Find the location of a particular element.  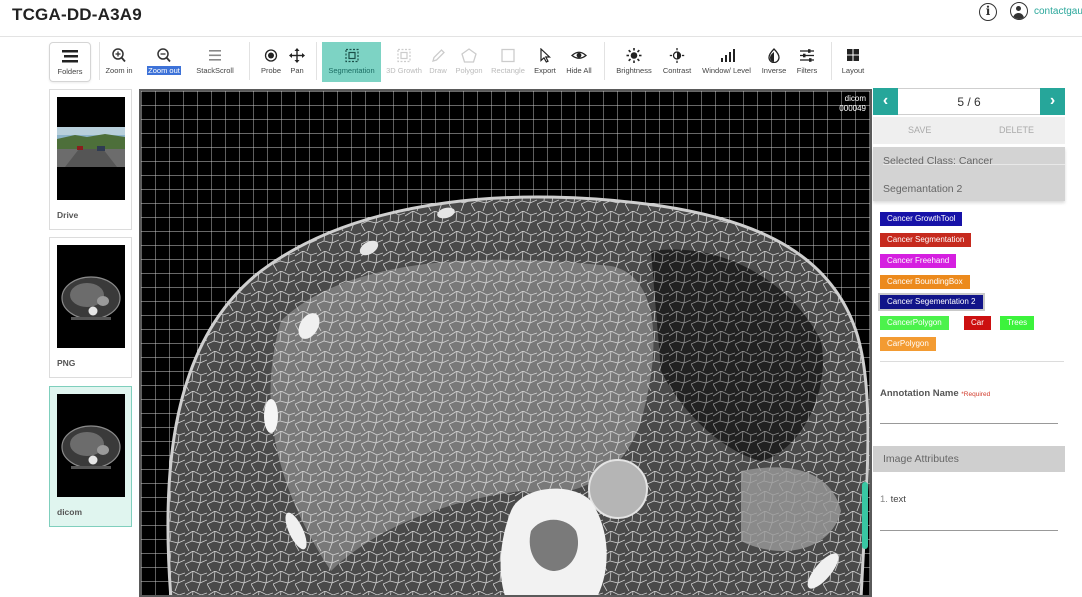

user-name: contactgau is located at coordinates (1058, 11).